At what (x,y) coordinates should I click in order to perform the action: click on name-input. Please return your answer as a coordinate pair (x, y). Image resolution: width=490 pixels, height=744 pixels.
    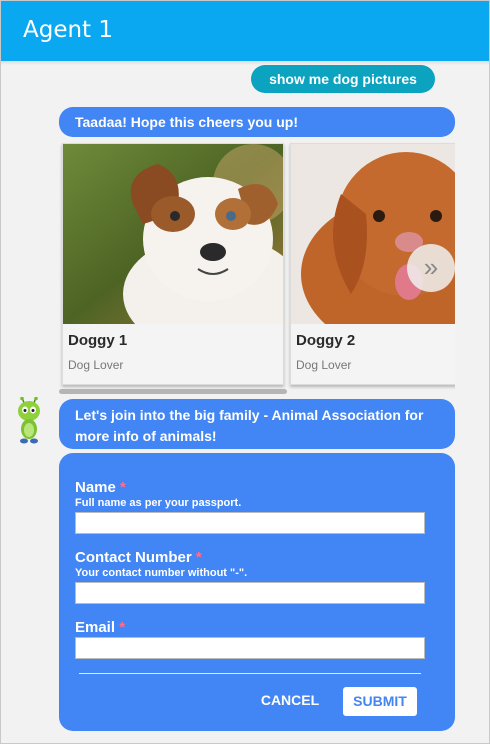
    Looking at the image, I should click on (250, 523).